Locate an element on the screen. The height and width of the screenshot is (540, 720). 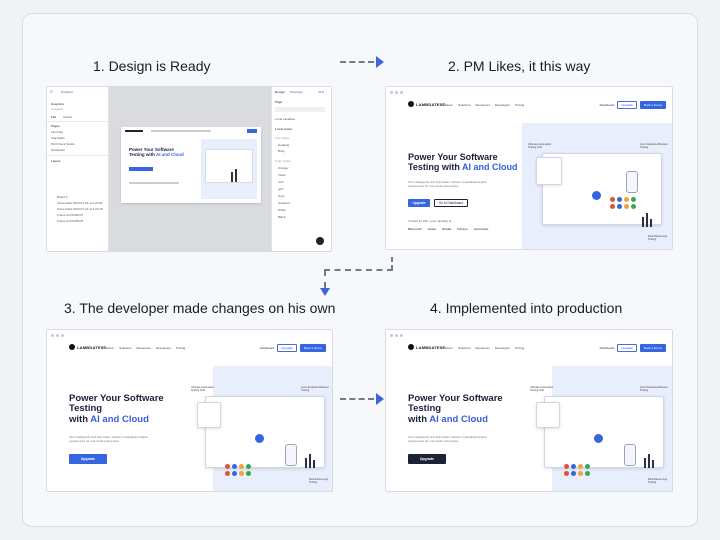
layer-item: Frame 2147225278 is located at coordinates (70, 221).